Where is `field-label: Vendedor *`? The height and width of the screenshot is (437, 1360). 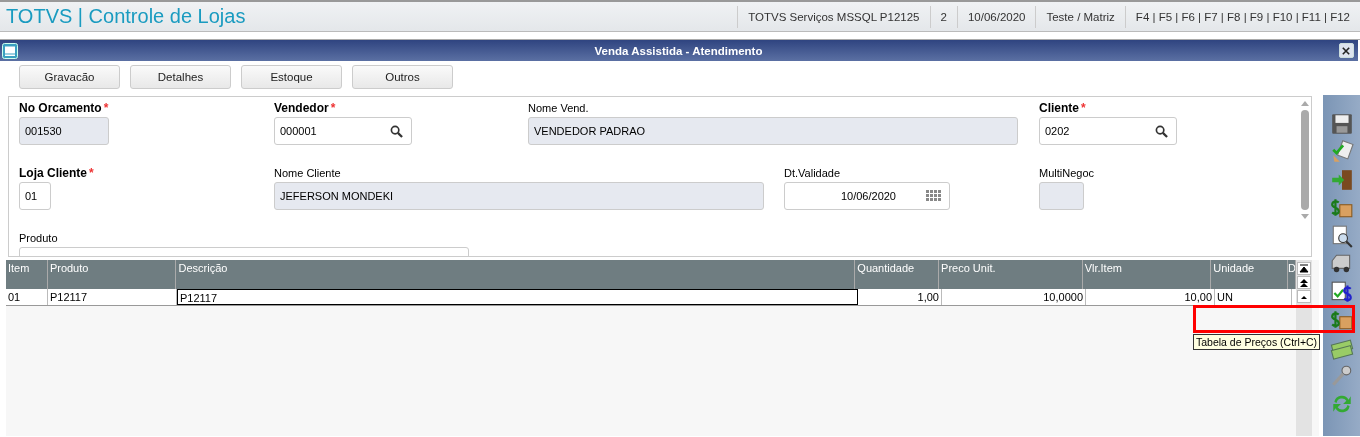 field-label: Vendedor * is located at coordinates (305, 109).